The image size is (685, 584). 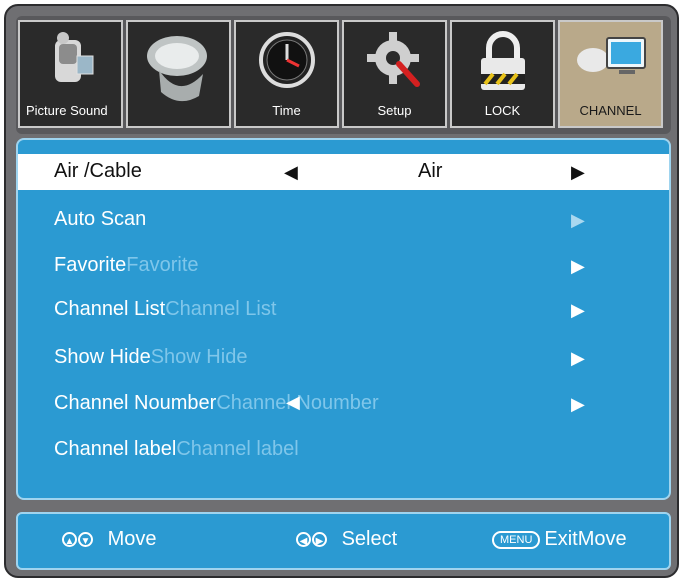 I want to click on menu-item-ghost-label: Show Hide, so click(x=199, y=357).